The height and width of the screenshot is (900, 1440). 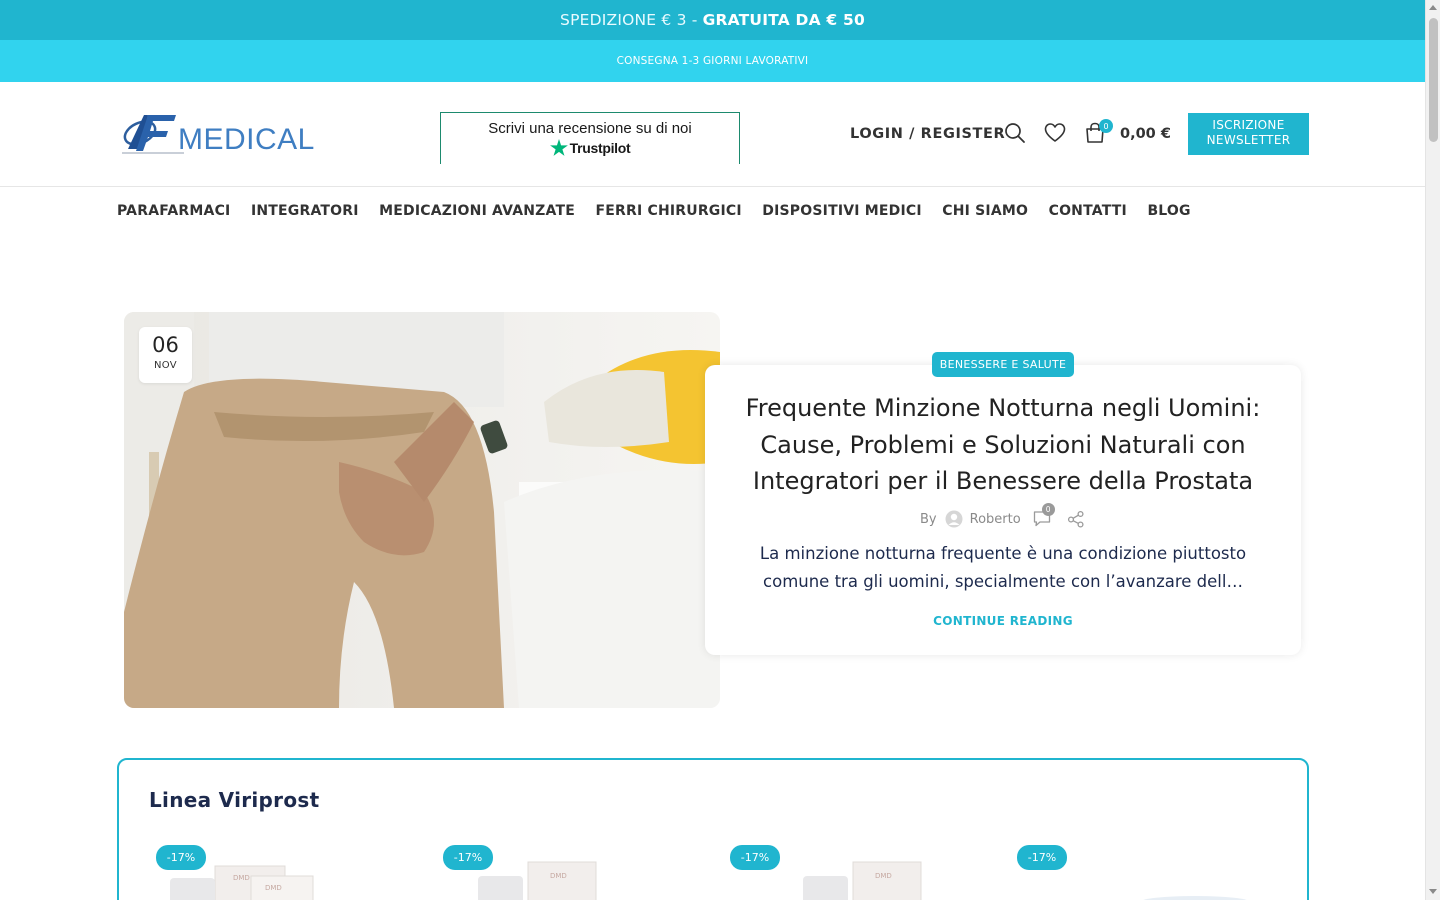 What do you see at coordinates (954, 519) in the screenshot?
I see `author-avatar-icon` at bounding box center [954, 519].